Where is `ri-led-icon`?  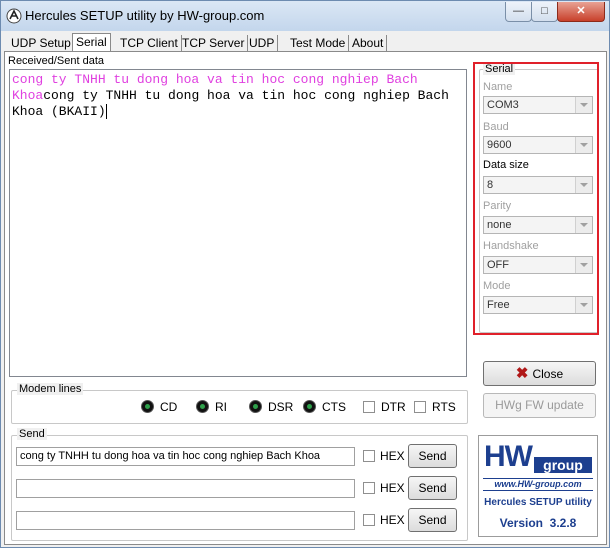 ri-led-icon is located at coordinates (202, 406).